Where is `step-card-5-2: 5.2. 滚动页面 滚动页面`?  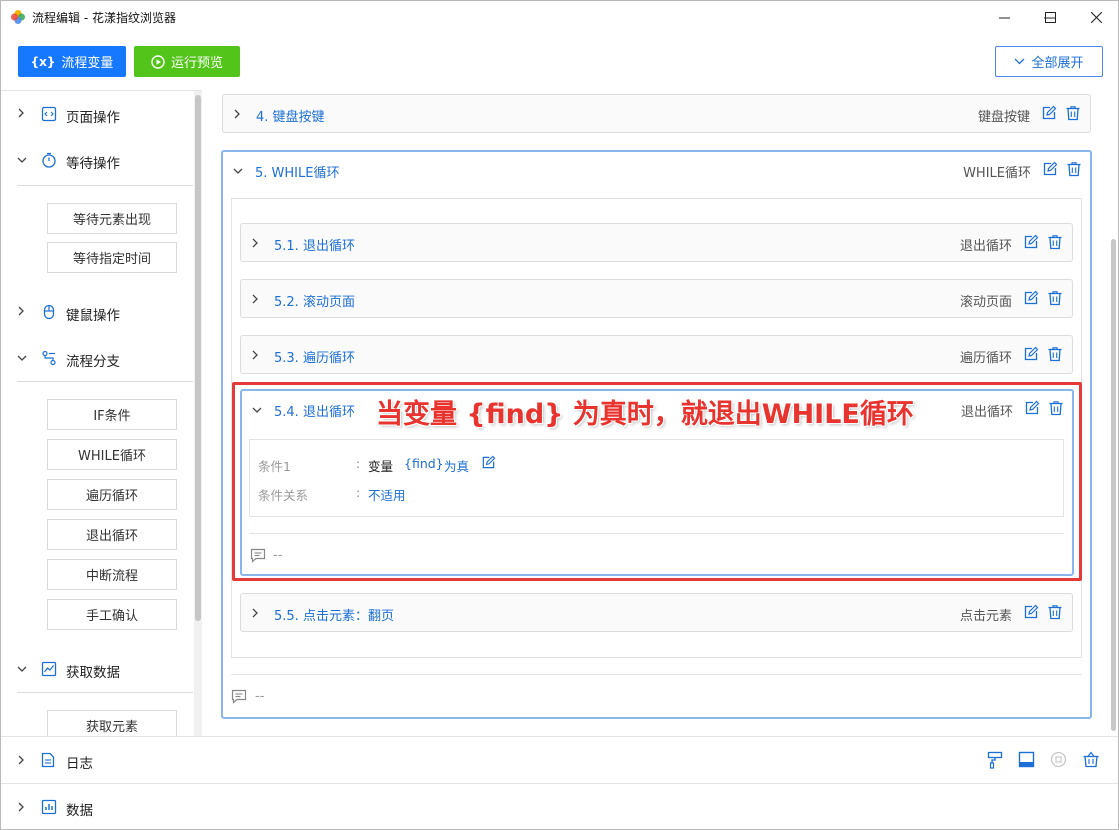
step-card-5-2: 5.2. 滚动页面 滚动页面 is located at coordinates (656, 298).